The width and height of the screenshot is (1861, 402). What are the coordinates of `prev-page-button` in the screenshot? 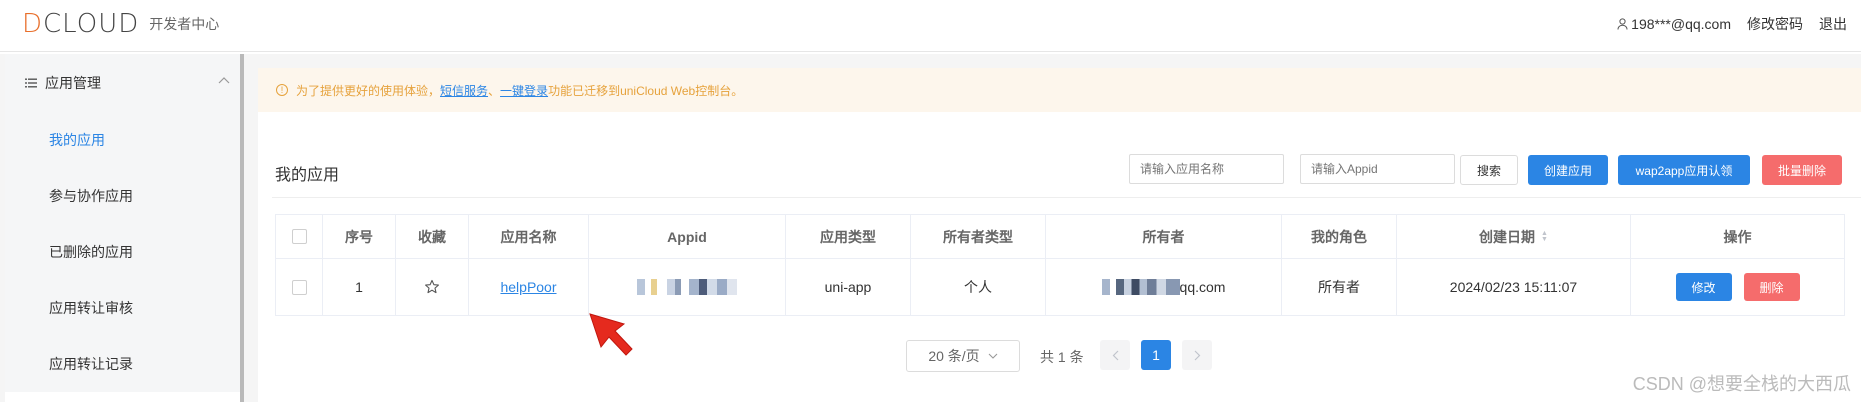 It's located at (1115, 355).